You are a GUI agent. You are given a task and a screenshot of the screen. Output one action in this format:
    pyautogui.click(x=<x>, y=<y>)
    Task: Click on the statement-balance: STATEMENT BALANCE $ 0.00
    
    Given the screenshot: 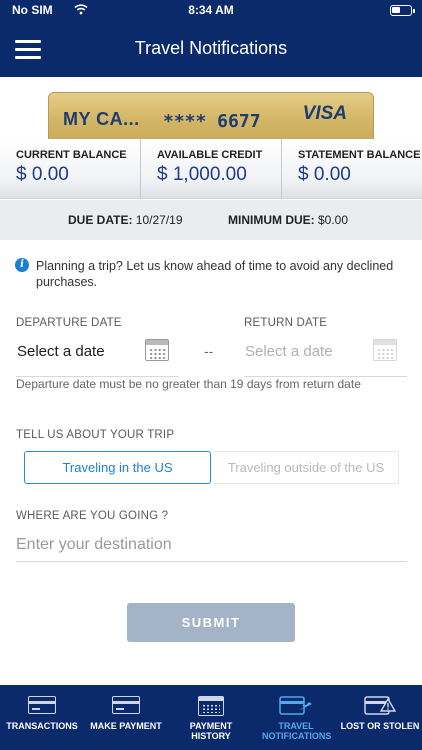 What is the action you would take?
    pyautogui.click(x=351, y=169)
    